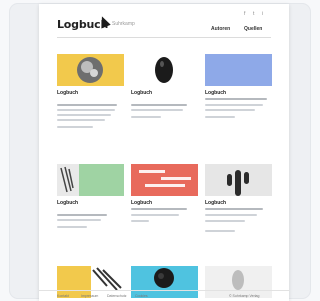 The height and width of the screenshot is (301, 320). I want to click on footer-link: Kontakt, so click(63, 296).